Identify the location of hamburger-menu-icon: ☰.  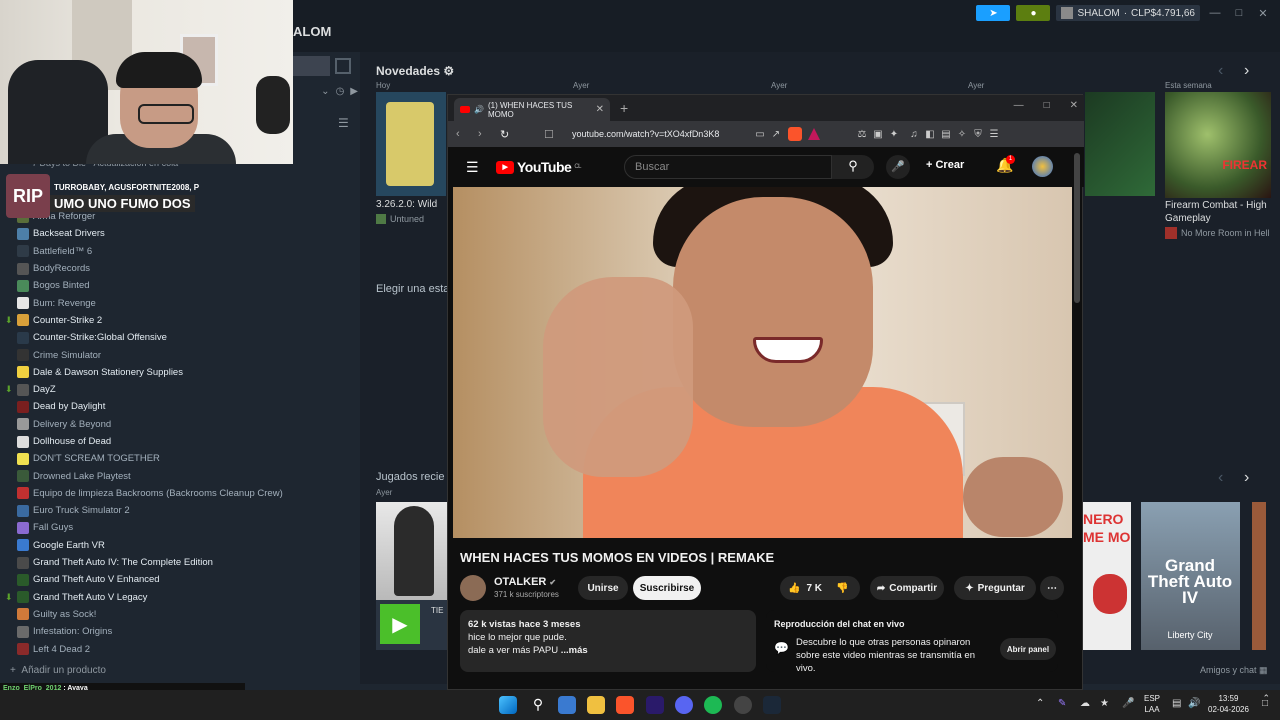
(472, 167).